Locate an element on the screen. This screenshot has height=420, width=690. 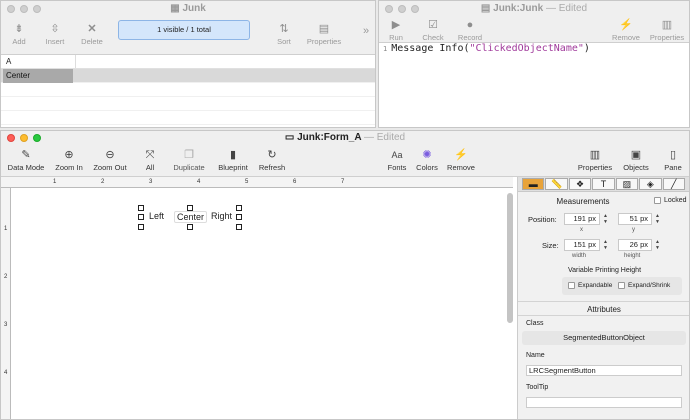
duplicate-button: ❐ Duplicate is located at coordinates (189, 160).